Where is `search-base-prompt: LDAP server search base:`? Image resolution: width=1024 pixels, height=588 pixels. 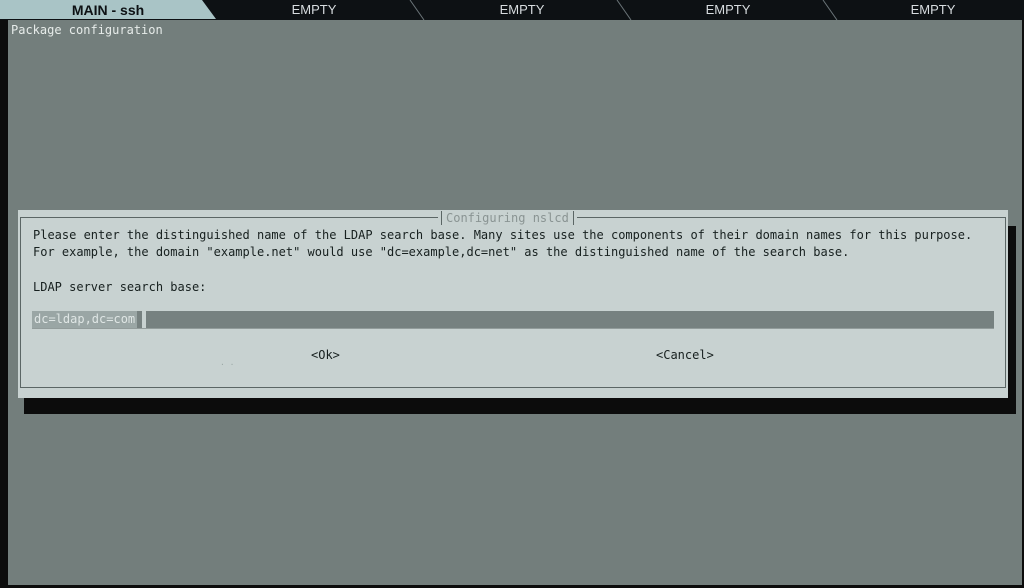 search-base-prompt: LDAP server search base: is located at coordinates (120, 287).